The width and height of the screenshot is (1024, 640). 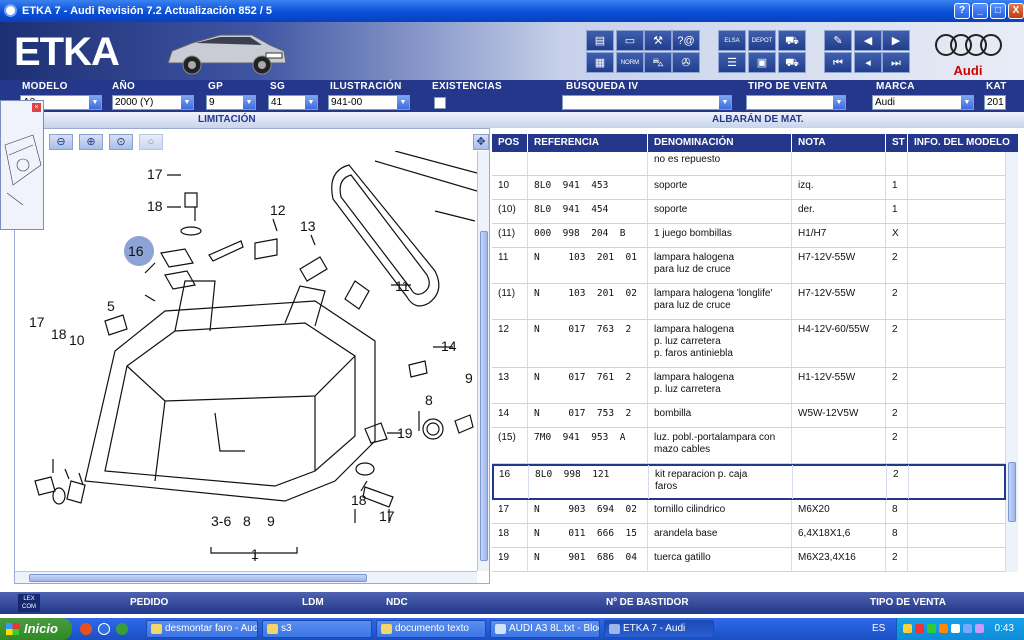 What do you see at coordinates (231, 102) in the screenshot?
I see `gp-select: 9 ▼` at bounding box center [231, 102].